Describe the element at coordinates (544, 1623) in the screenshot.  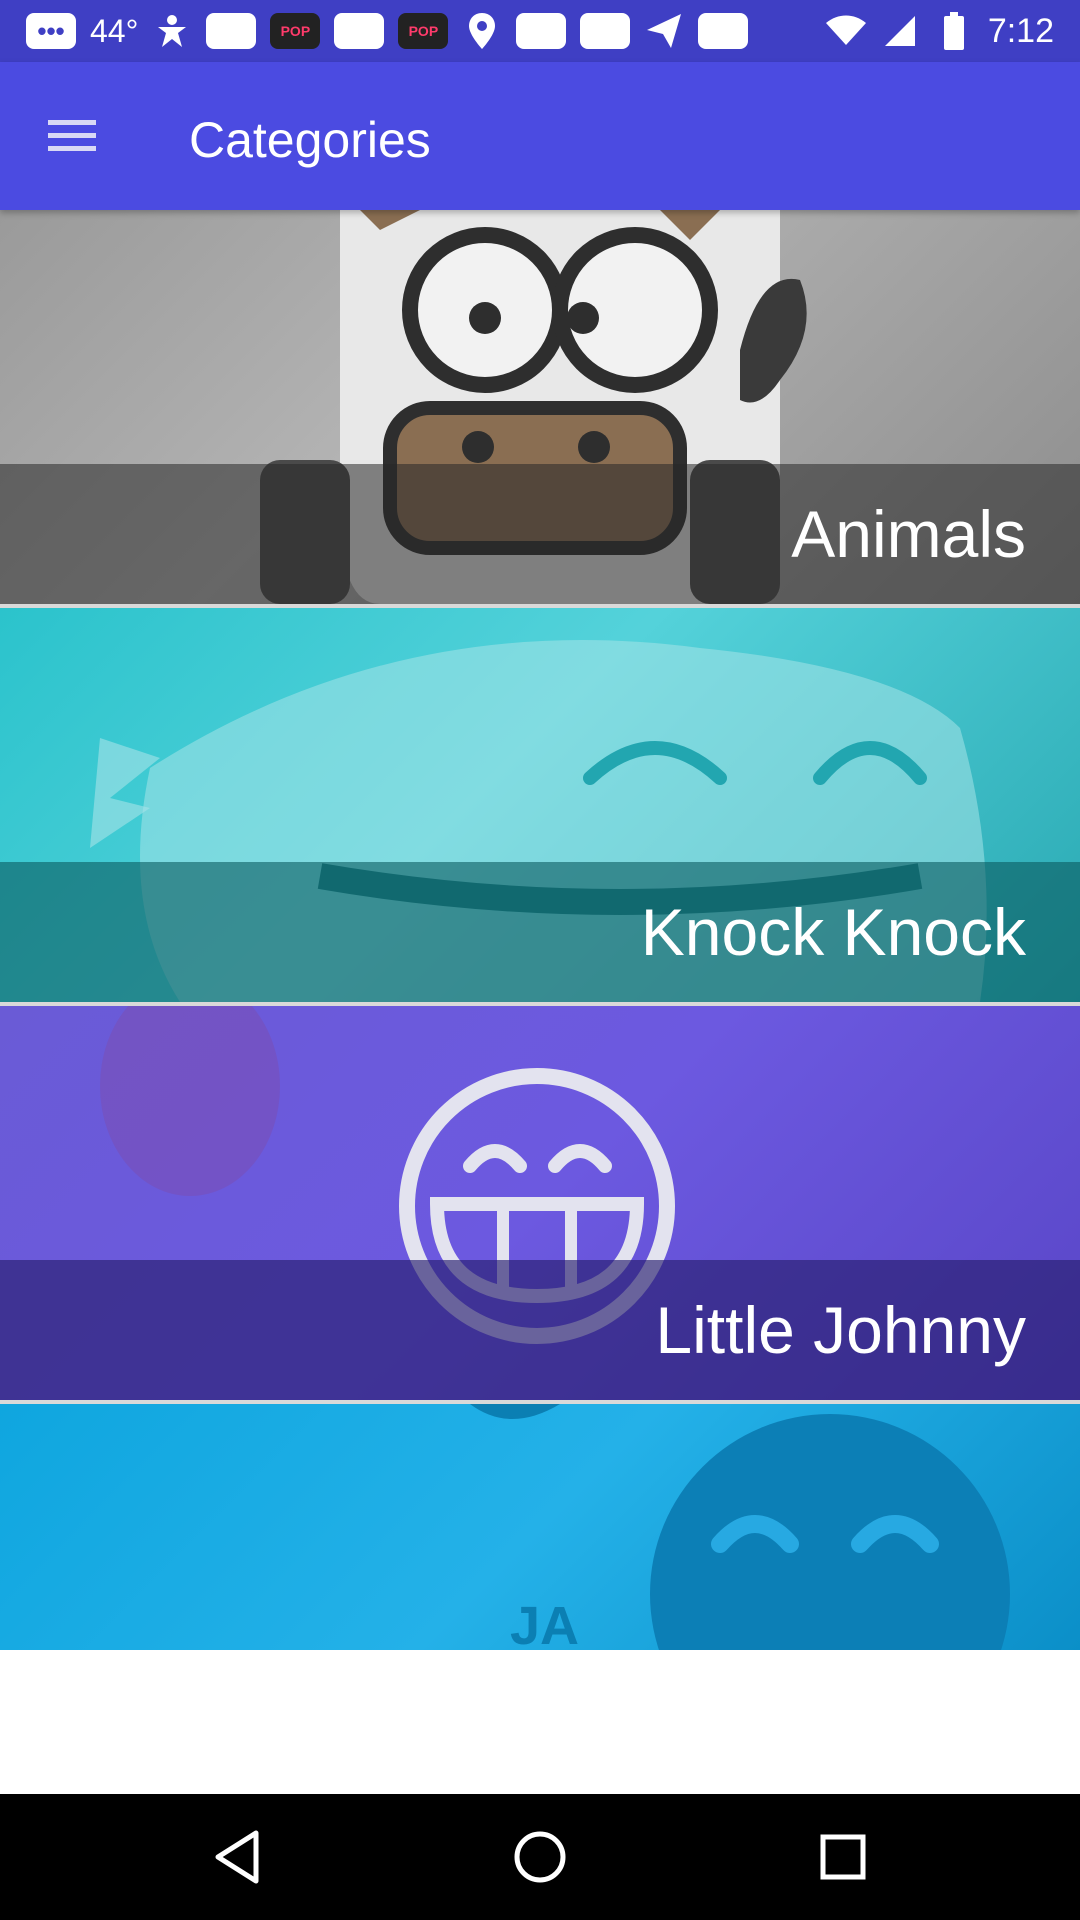
I see `svg-text: JA` at that location.